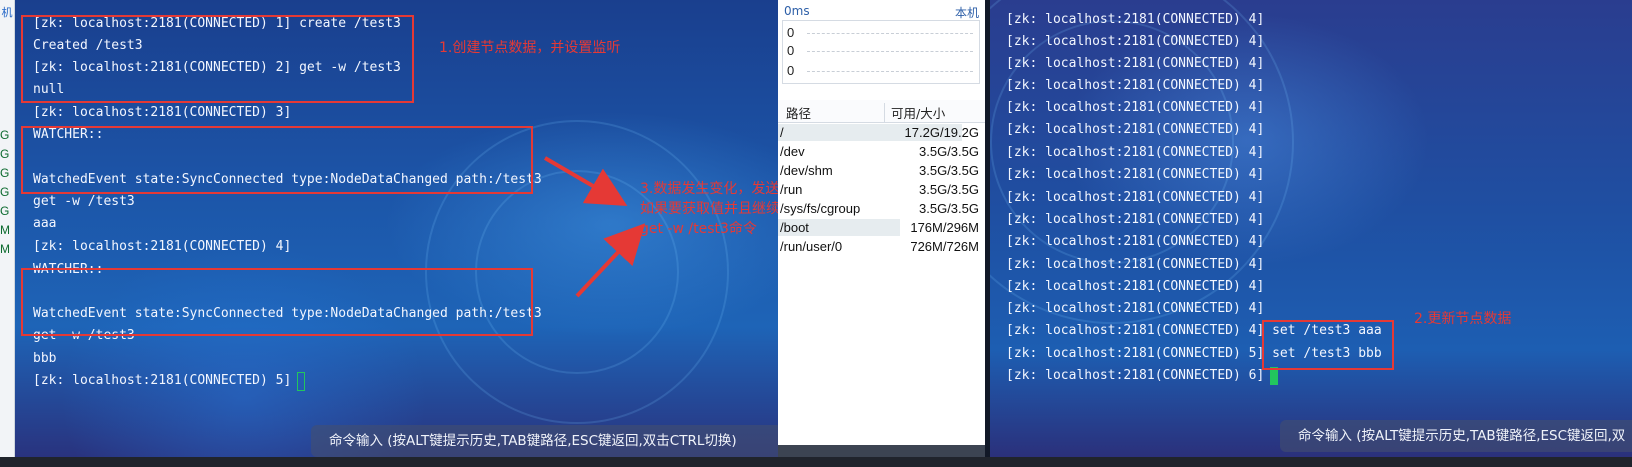 The image size is (1632, 467). I want to click on arrow-to-annotation-top, so click(585, 181).